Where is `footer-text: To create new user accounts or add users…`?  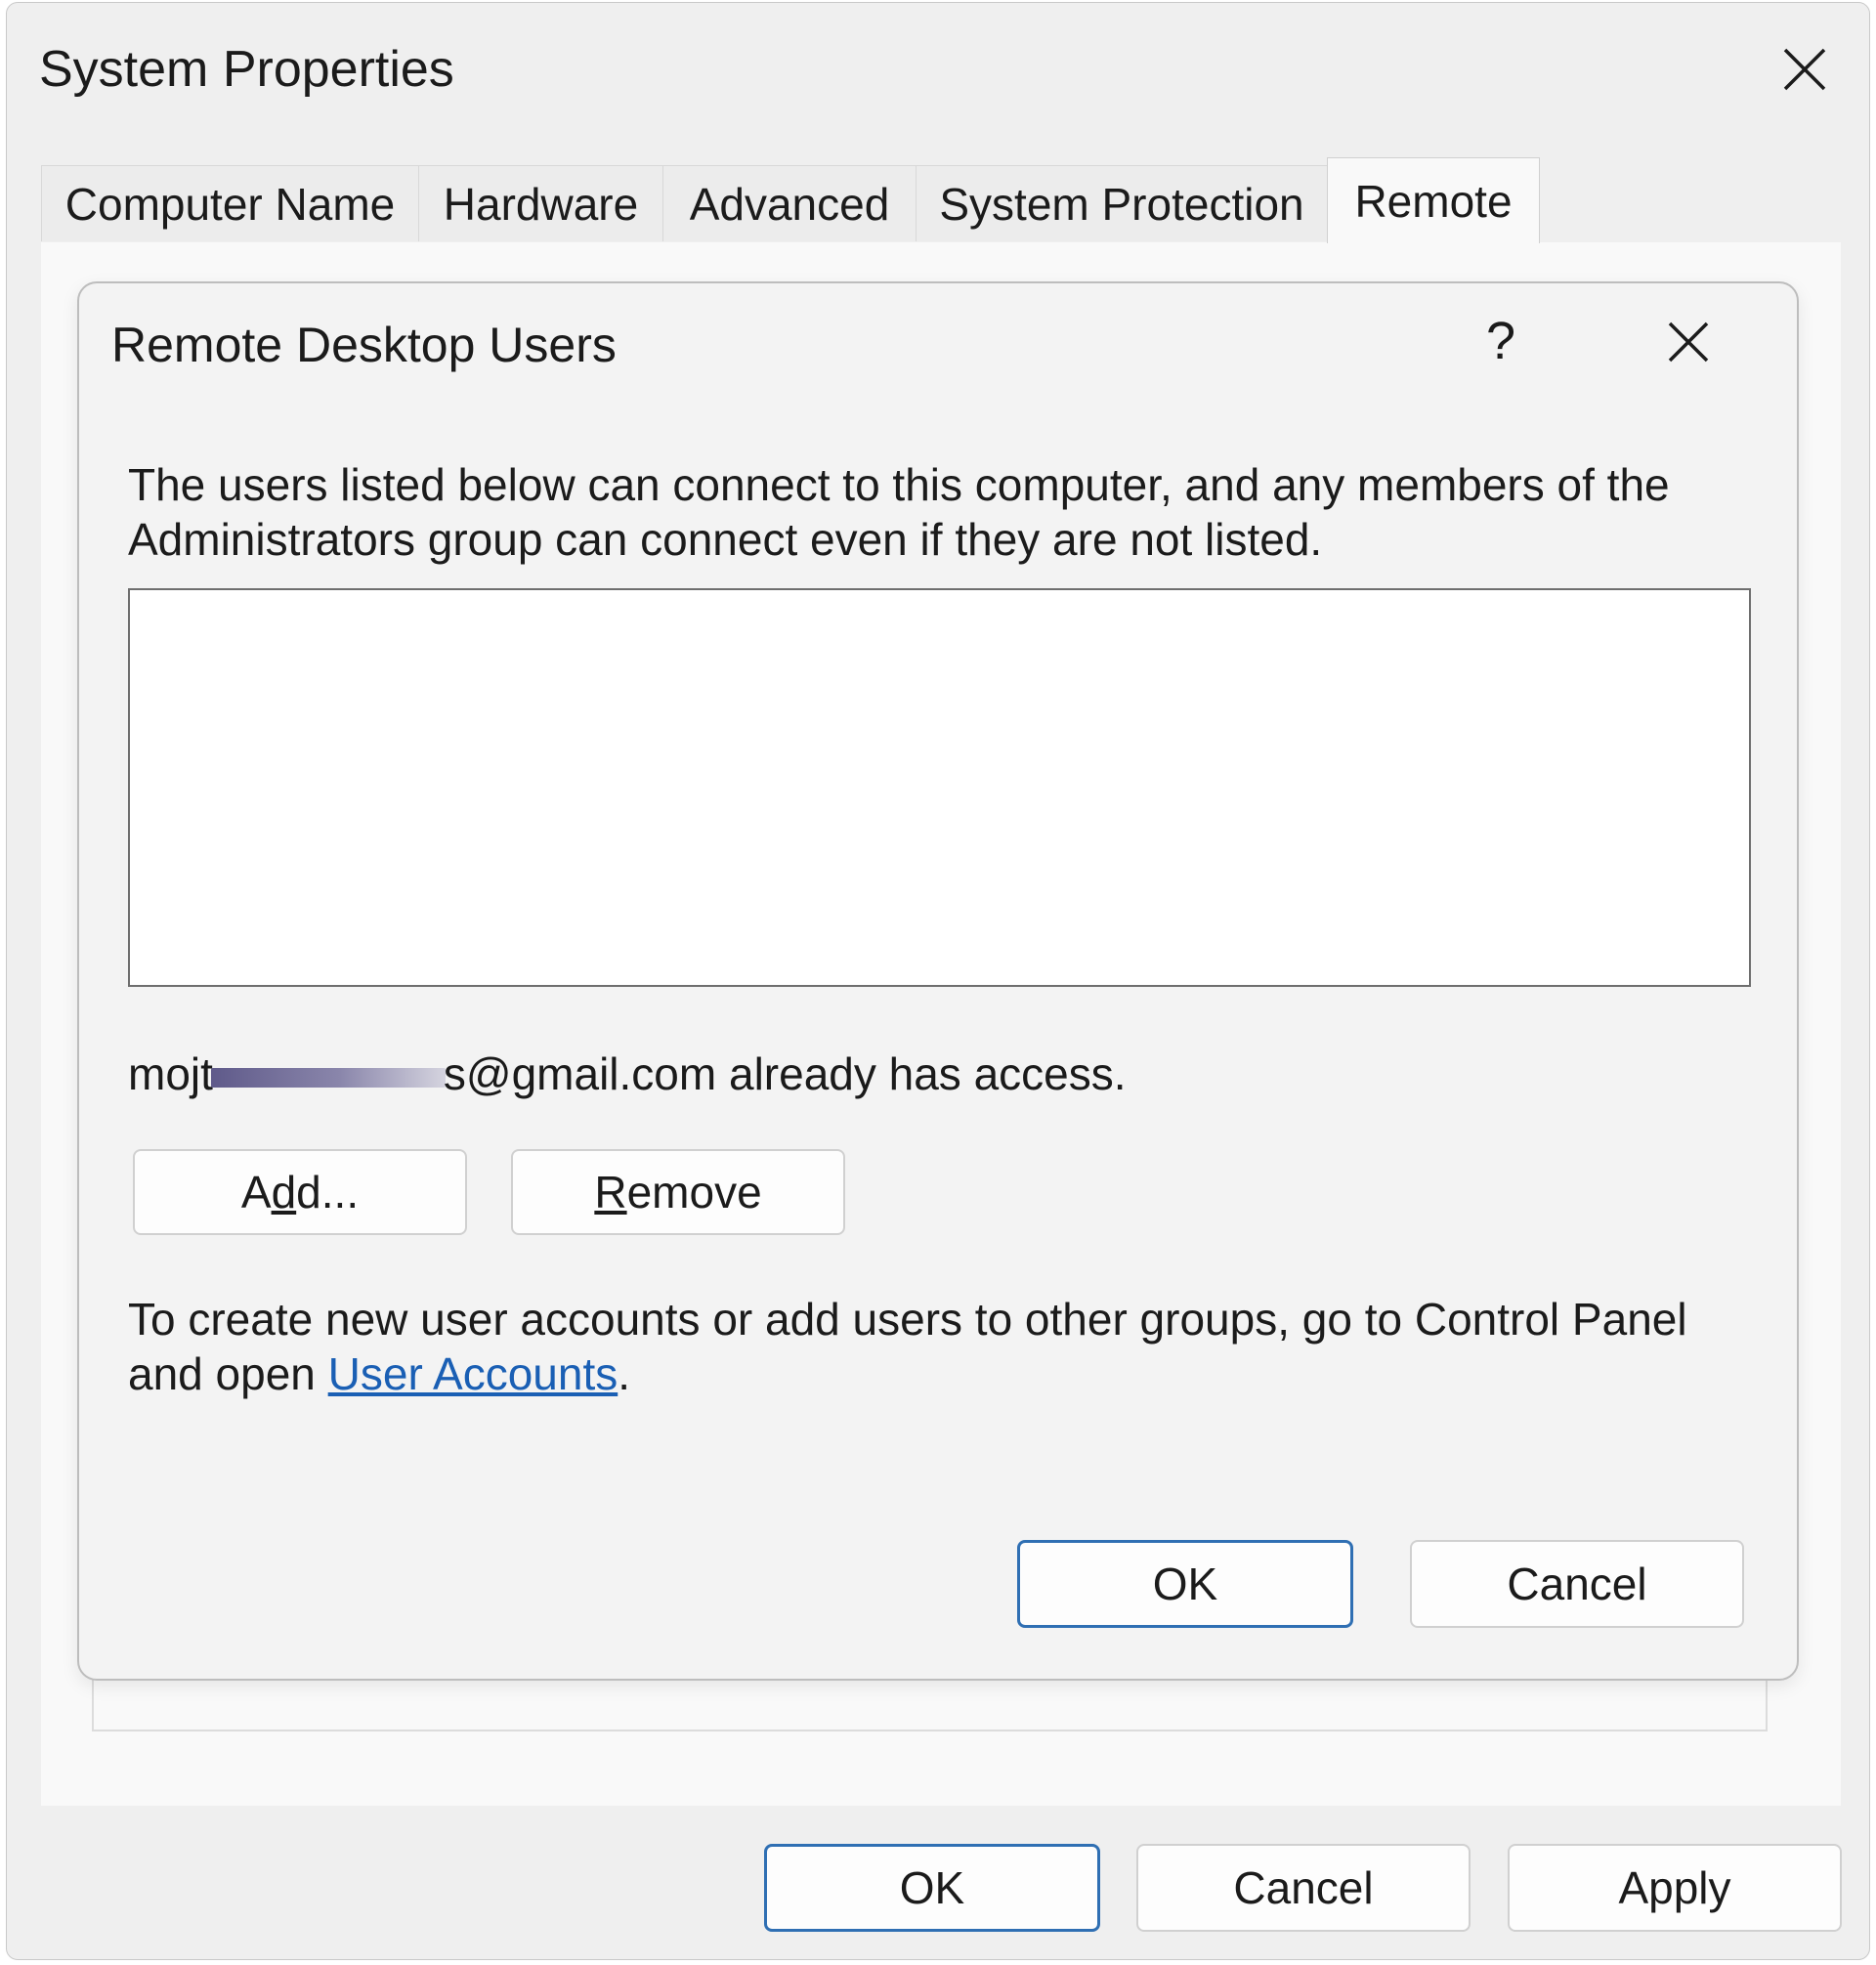
footer-text: To create new user accounts or add users… is located at coordinates (939, 1347).